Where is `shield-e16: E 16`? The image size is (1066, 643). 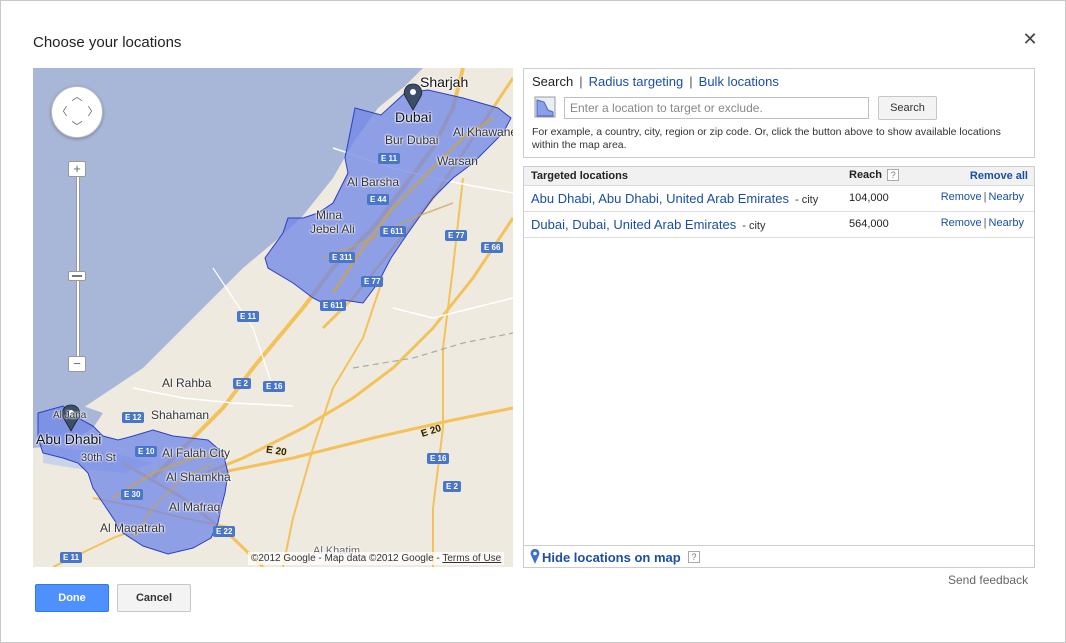 shield-e16: E 16 is located at coordinates (274, 386).